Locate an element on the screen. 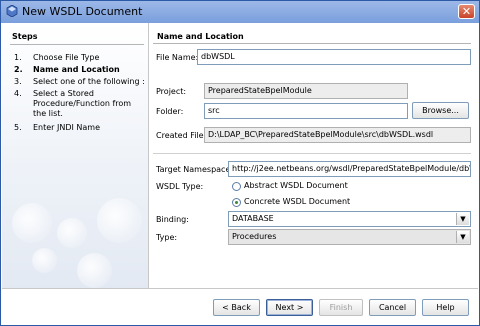  step-number: 3. is located at coordinates (18, 81).